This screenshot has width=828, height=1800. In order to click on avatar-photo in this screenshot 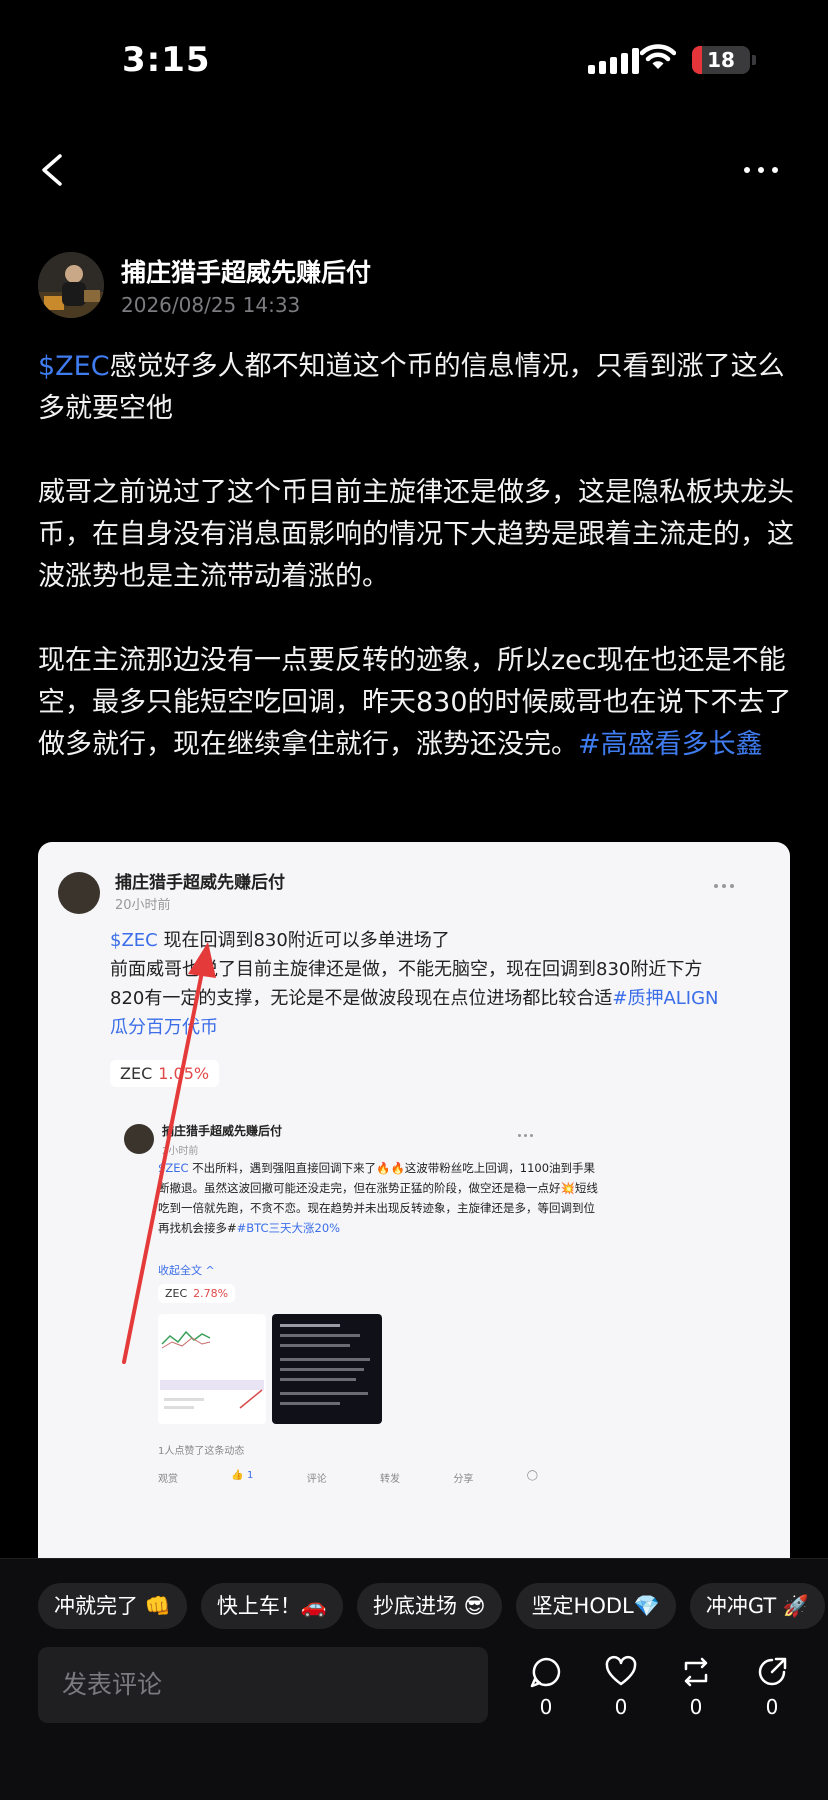, I will do `click(71, 285)`.